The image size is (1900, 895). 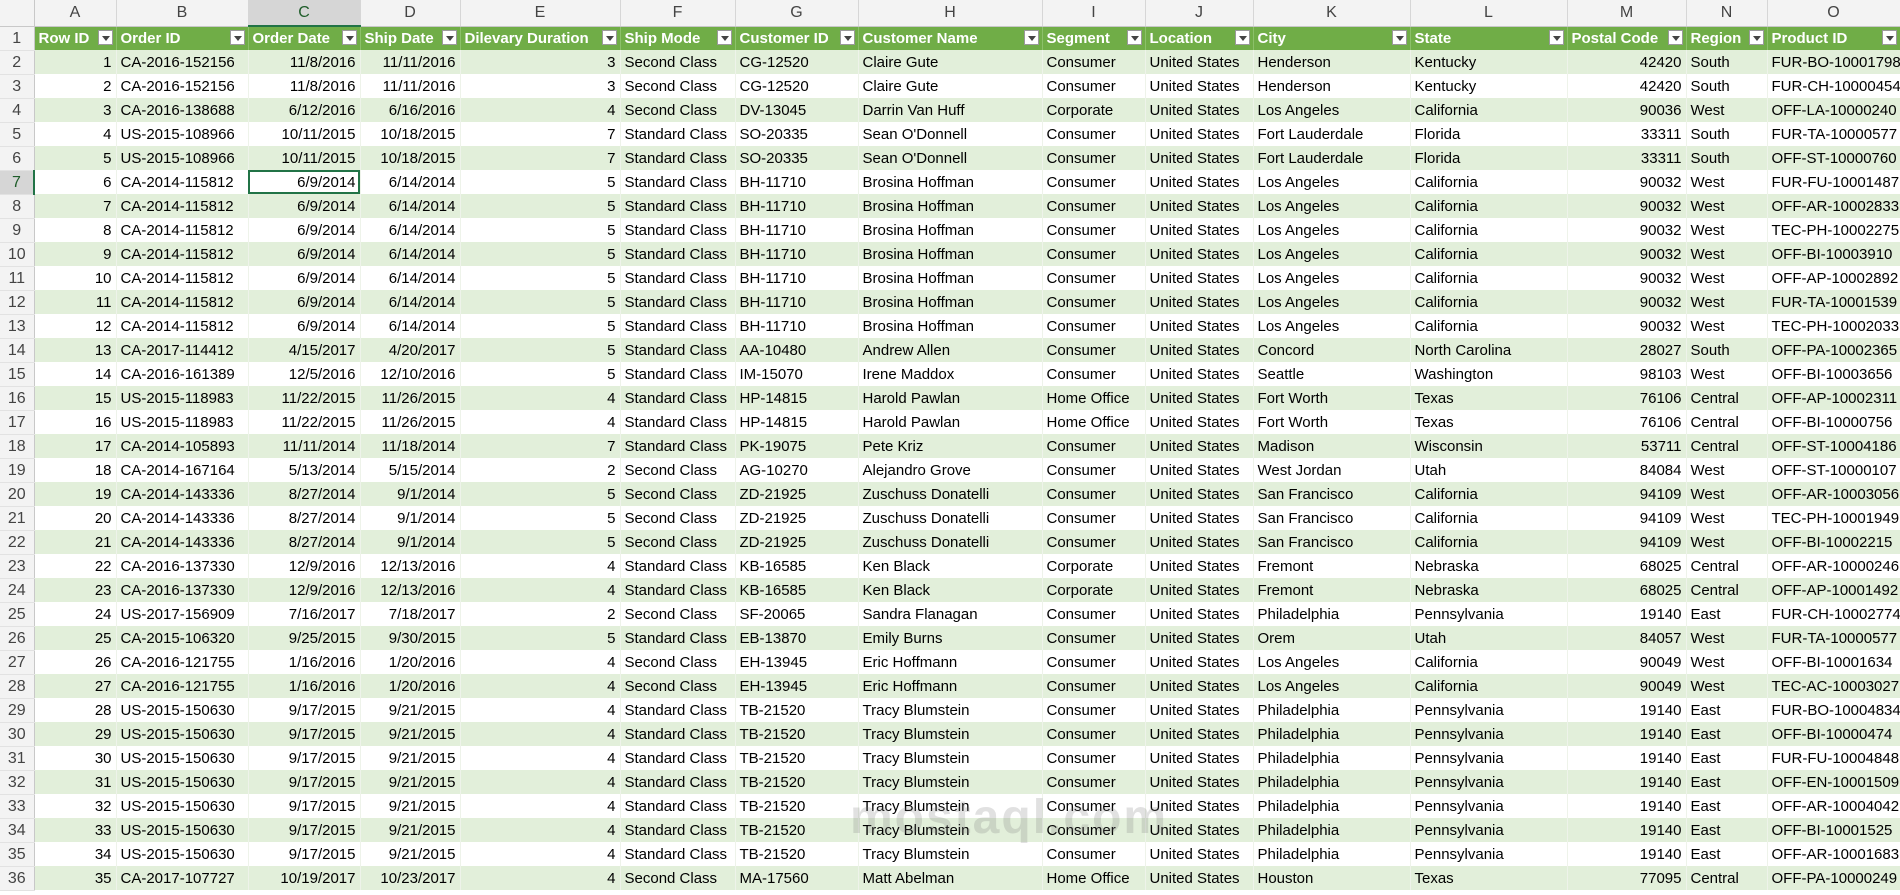 I want to click on table-cell: South, so click(x=1727, y=86).